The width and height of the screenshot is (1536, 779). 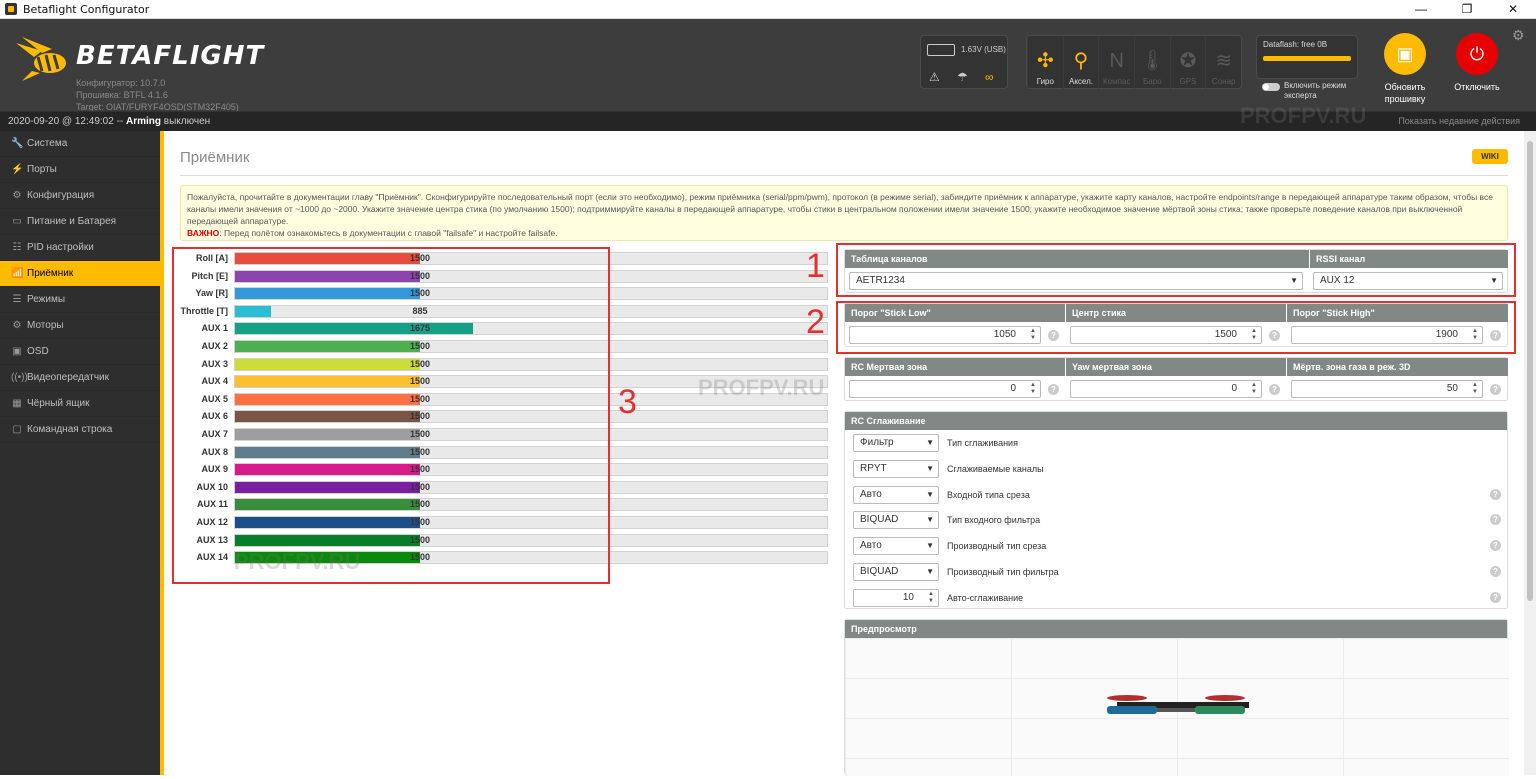 I want to click on usb-icon: ⏻, so click(x=1477, y=54).